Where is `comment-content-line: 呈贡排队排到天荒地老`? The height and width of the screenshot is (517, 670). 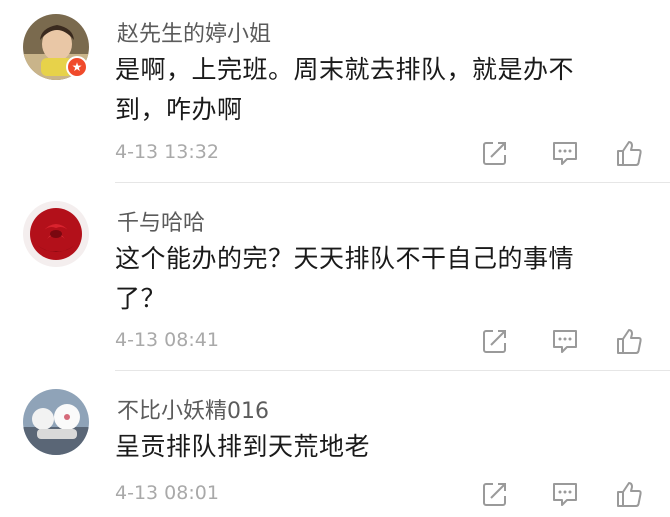 comment-content-line: 呈贡排队排到天荒地老 is located at coordinates (243, 446).